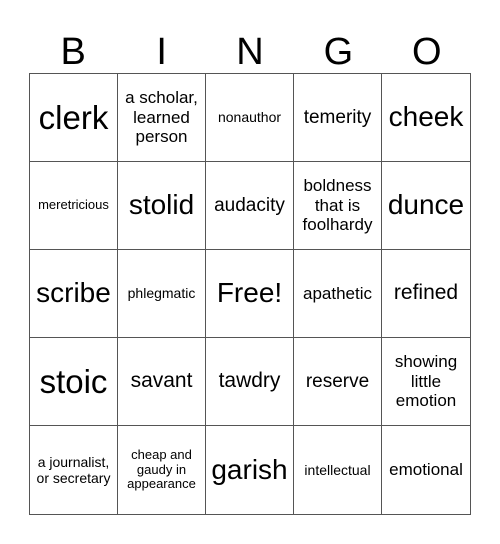 Image resolution: width=500 pixels, height=544 pixels. Describe the element at coordinates (426, 206) in the screenshot. I see `bingo-cell: dunce` at that location.